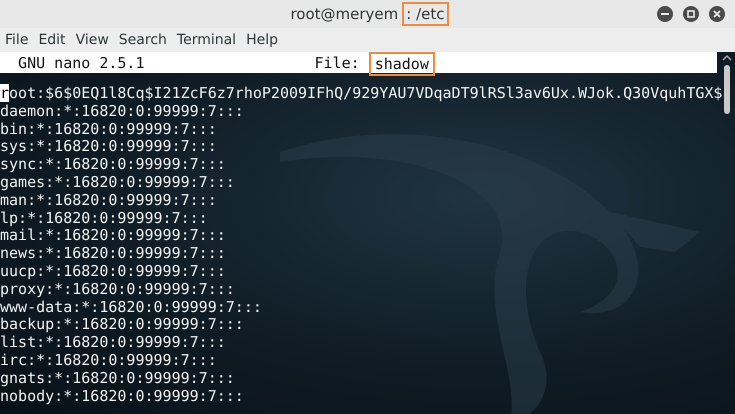 The image size is (735, 414). Describe the element at coordinates (122, 111) in the screenshot. I see `file-line: daemon:*:16820:0:99999:7:::` at that location.